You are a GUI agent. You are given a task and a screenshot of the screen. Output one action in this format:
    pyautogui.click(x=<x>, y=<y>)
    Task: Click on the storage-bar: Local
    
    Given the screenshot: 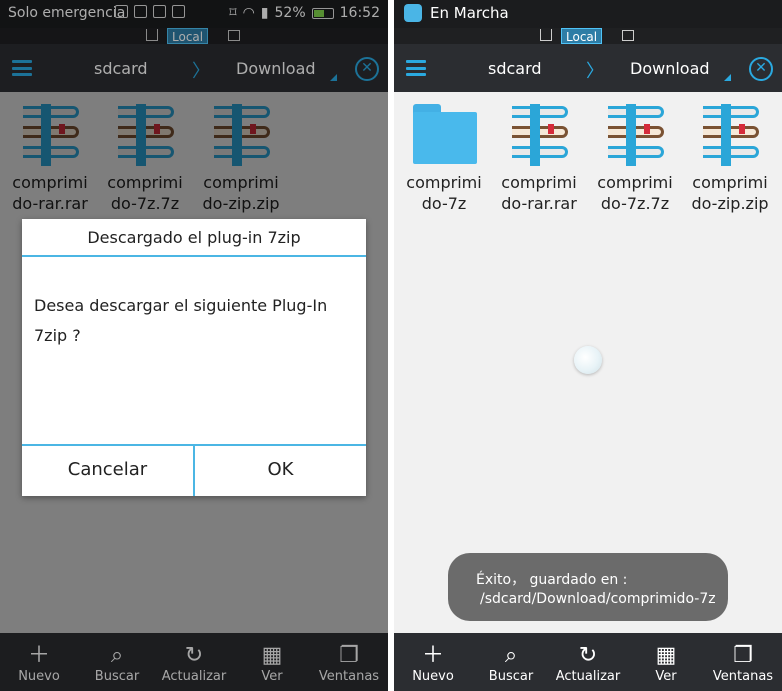 What is the action you would take?
    pyautogui.click(x=588, y=36)
    